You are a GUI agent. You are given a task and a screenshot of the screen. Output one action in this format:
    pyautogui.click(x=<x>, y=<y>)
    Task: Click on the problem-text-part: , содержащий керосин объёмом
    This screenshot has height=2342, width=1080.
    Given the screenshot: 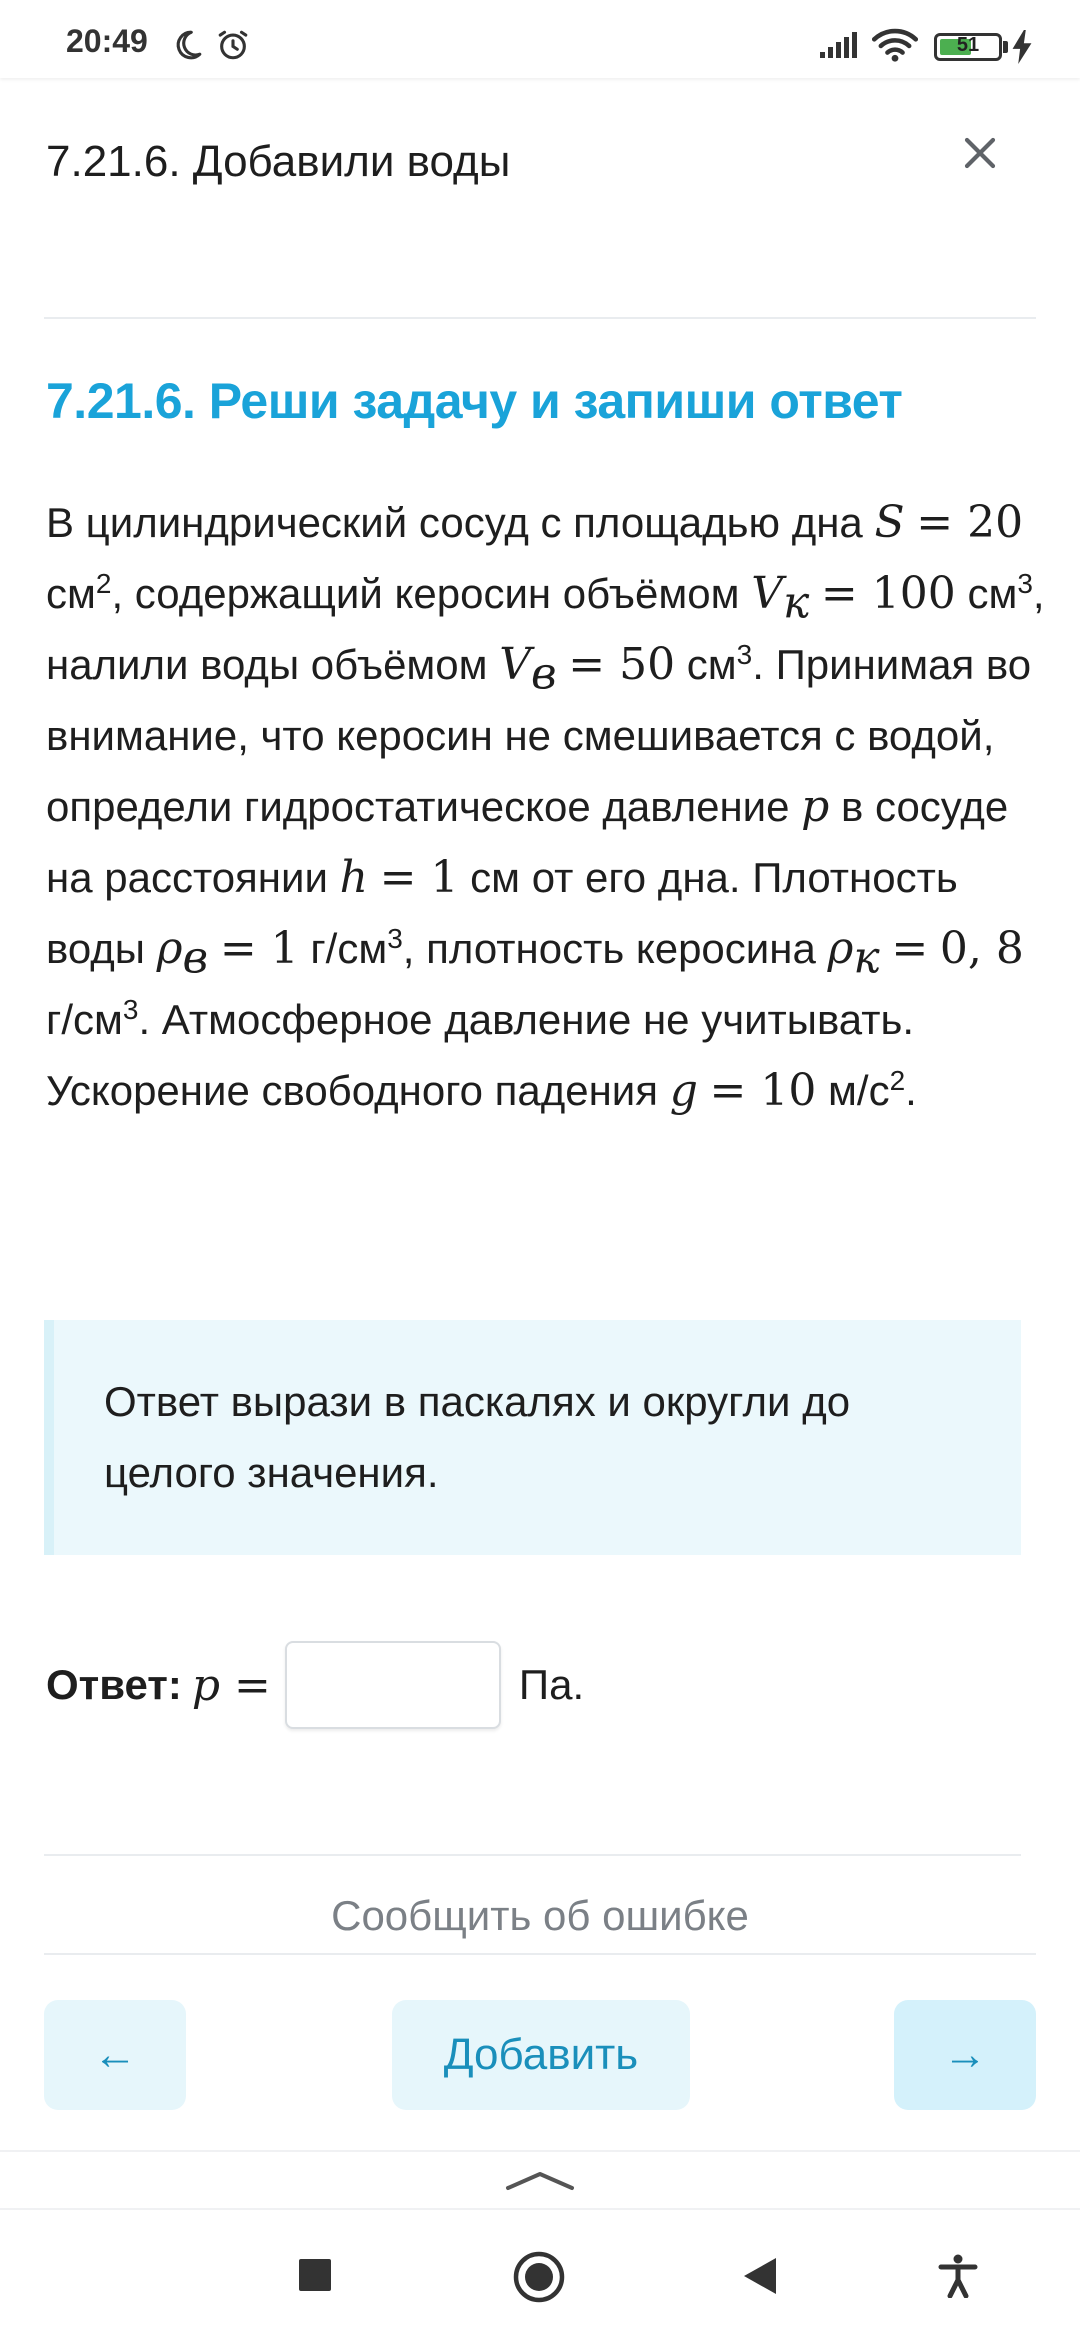 What is the action you would take?
    pyautogui.click(x=425, y=593)
    